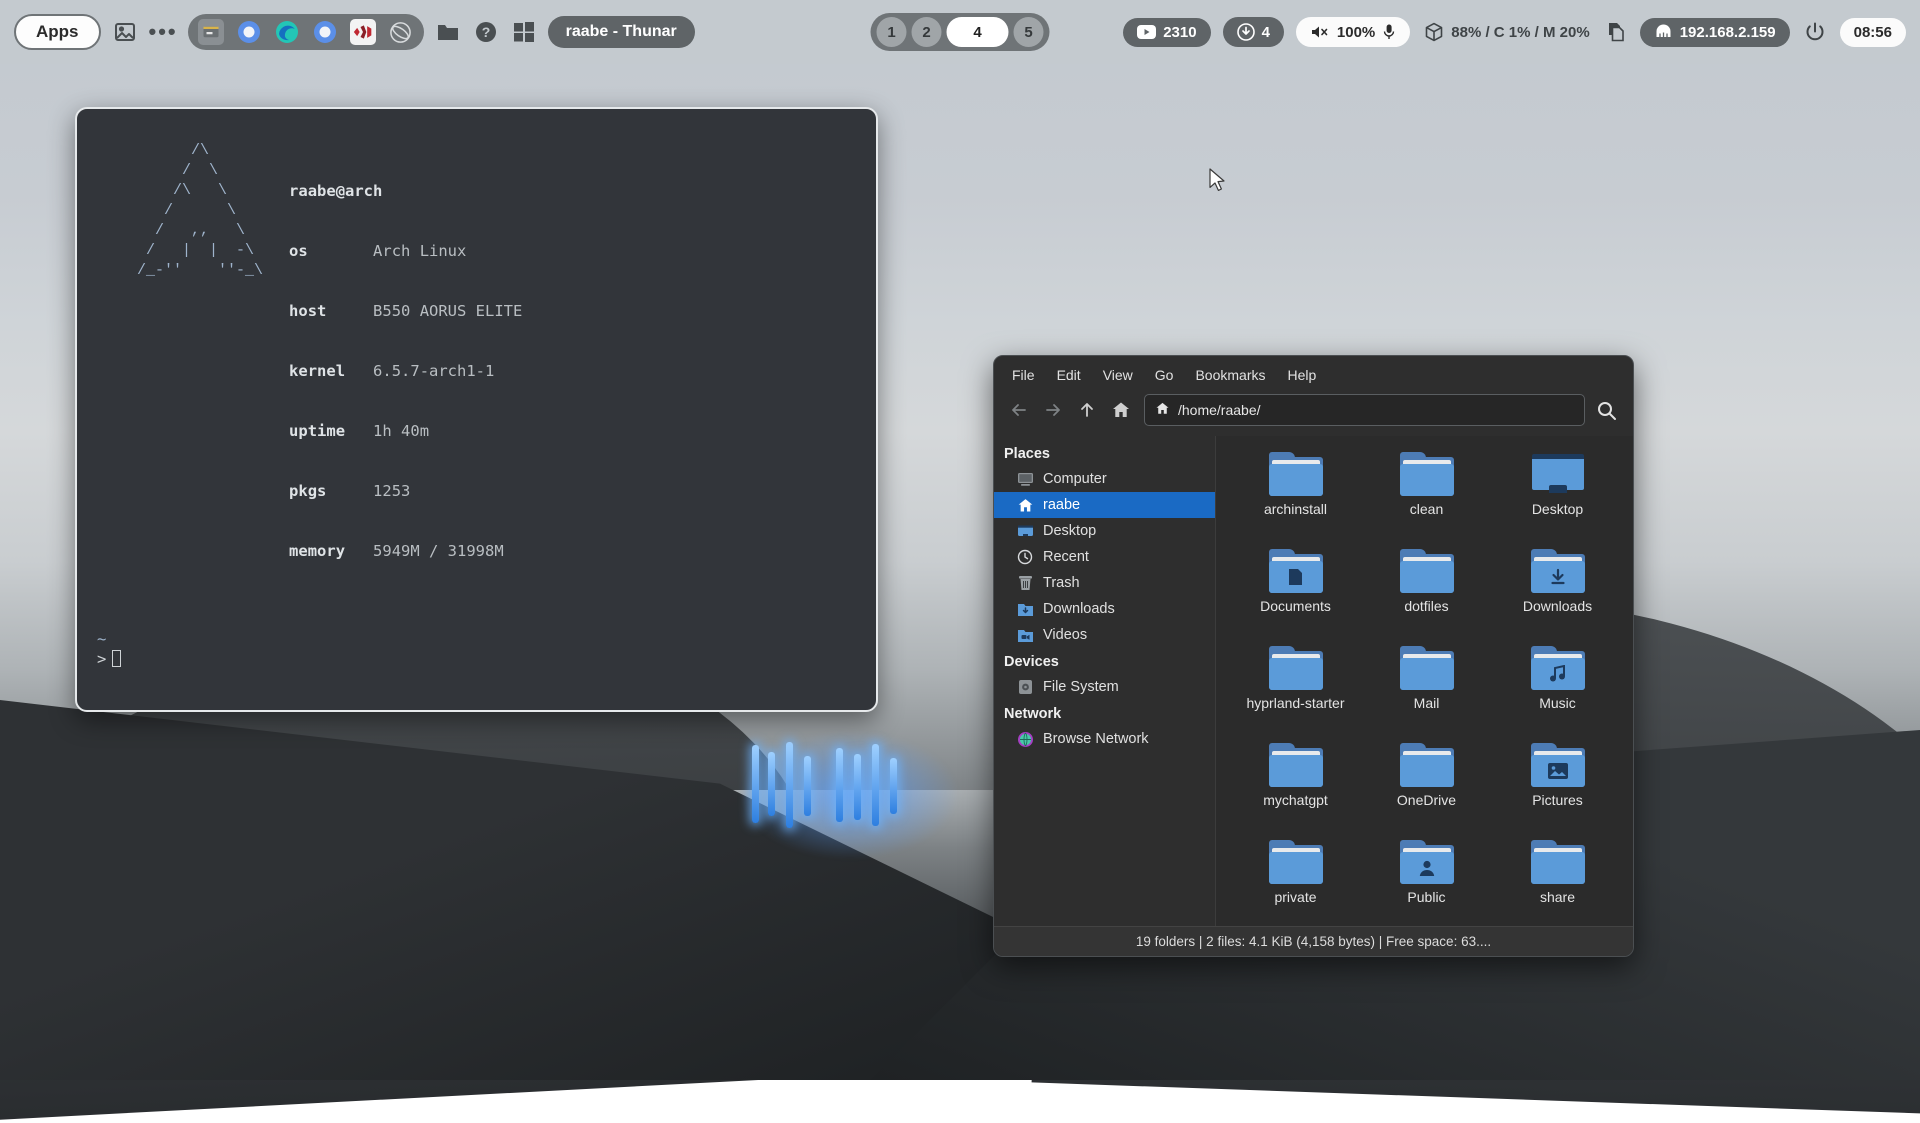 This screenshot has height=1123, width=1920. What do you see at coordinates (1104, 609) in the screenshot?
I see `sidebar-item-downloads: Downloads` at bounding box center [1104, 609].